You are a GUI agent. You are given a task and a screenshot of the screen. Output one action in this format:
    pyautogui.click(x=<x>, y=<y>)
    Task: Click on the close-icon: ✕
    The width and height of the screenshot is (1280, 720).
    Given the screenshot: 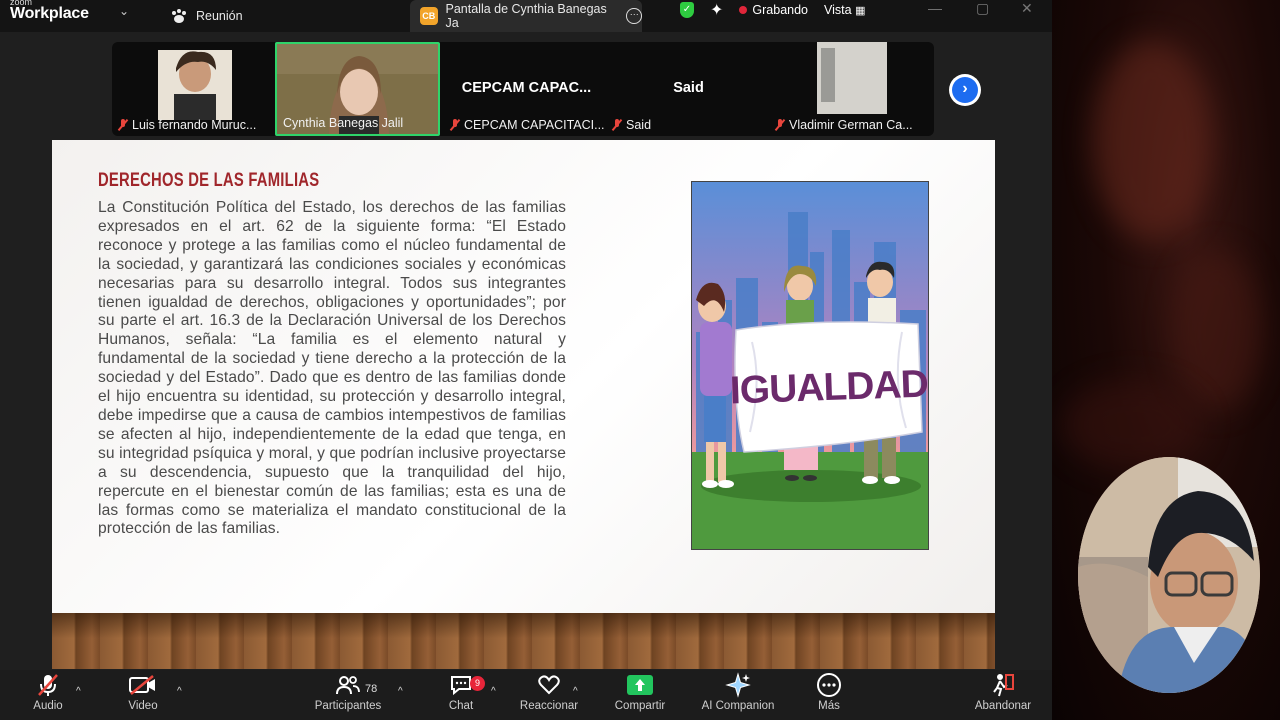 What is the action you would take?
    pyautogui.click(x=1027, y=8)
    